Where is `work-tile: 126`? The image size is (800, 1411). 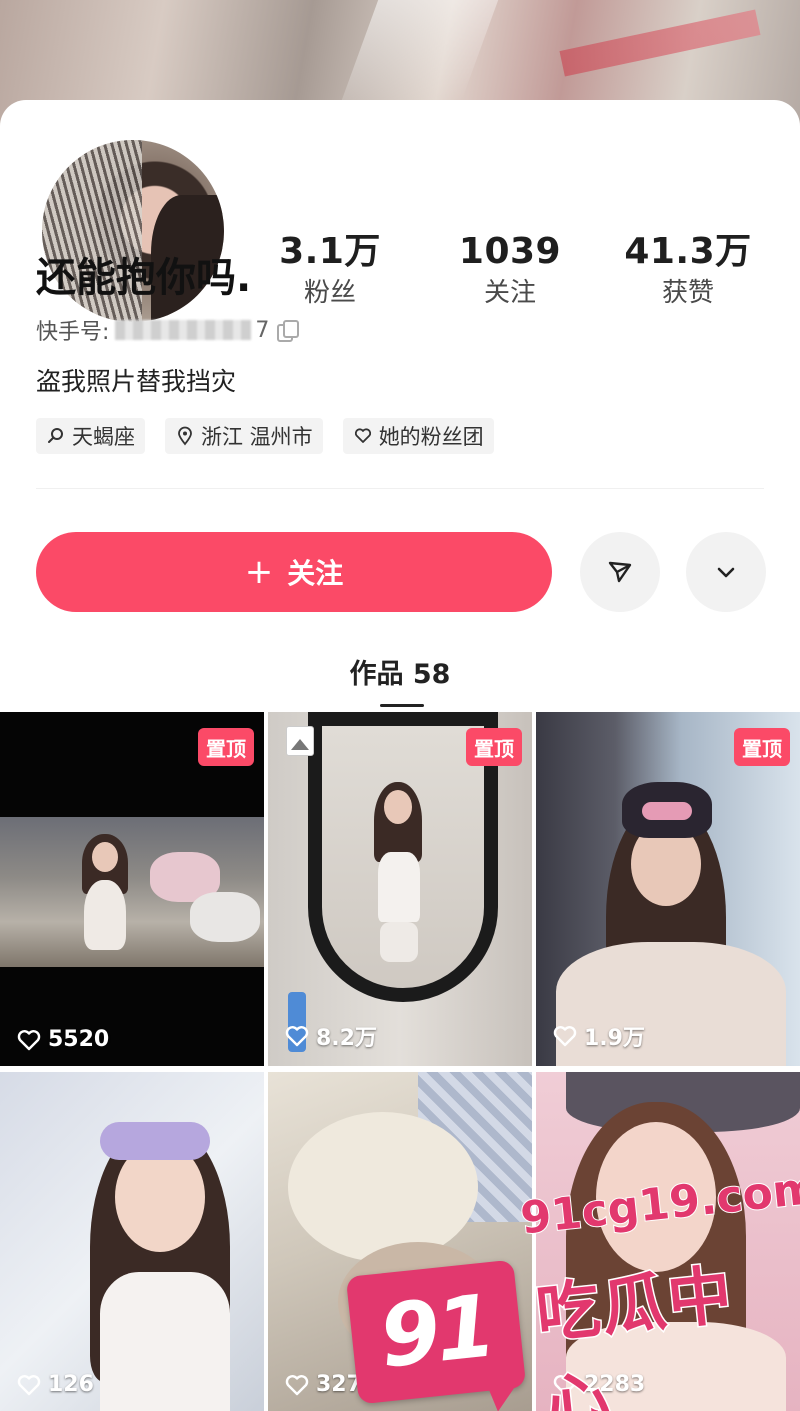 work-tile: 126 is located at coordinates (132, 1241).